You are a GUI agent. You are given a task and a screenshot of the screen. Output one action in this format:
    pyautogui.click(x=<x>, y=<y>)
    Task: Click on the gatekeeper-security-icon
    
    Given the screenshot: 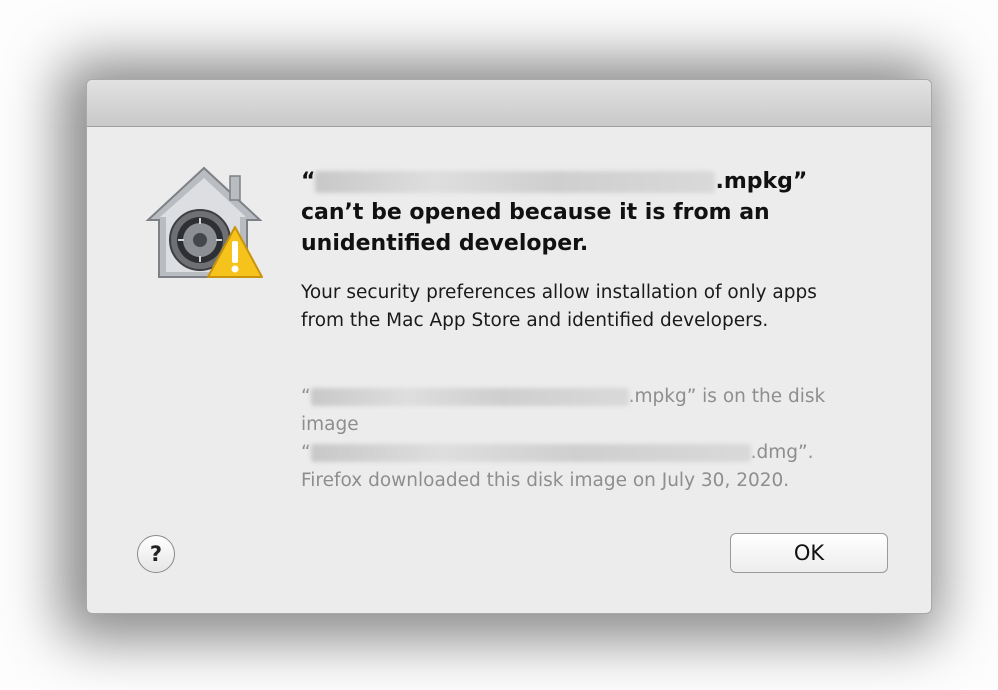 What is the action you would take?
    pyautogui.click(x=204, y=224)
    